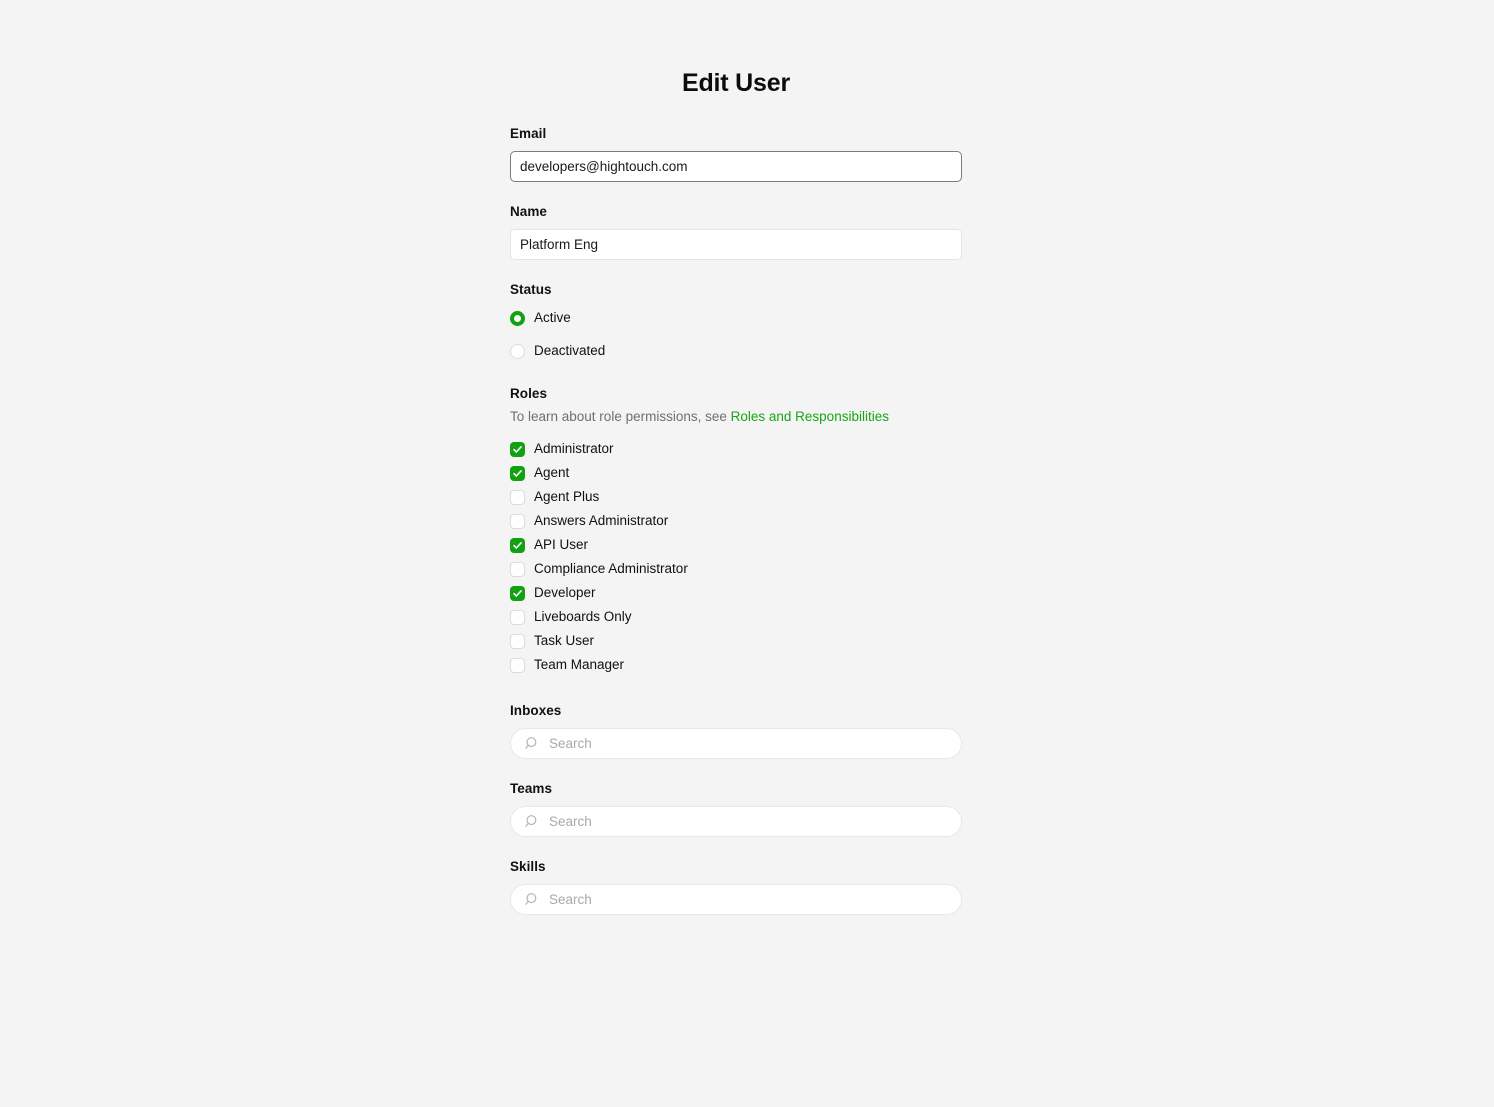  Describe the element at coordinates (564, 640) in the screenshot. I see `role-label: Task User` at that location.